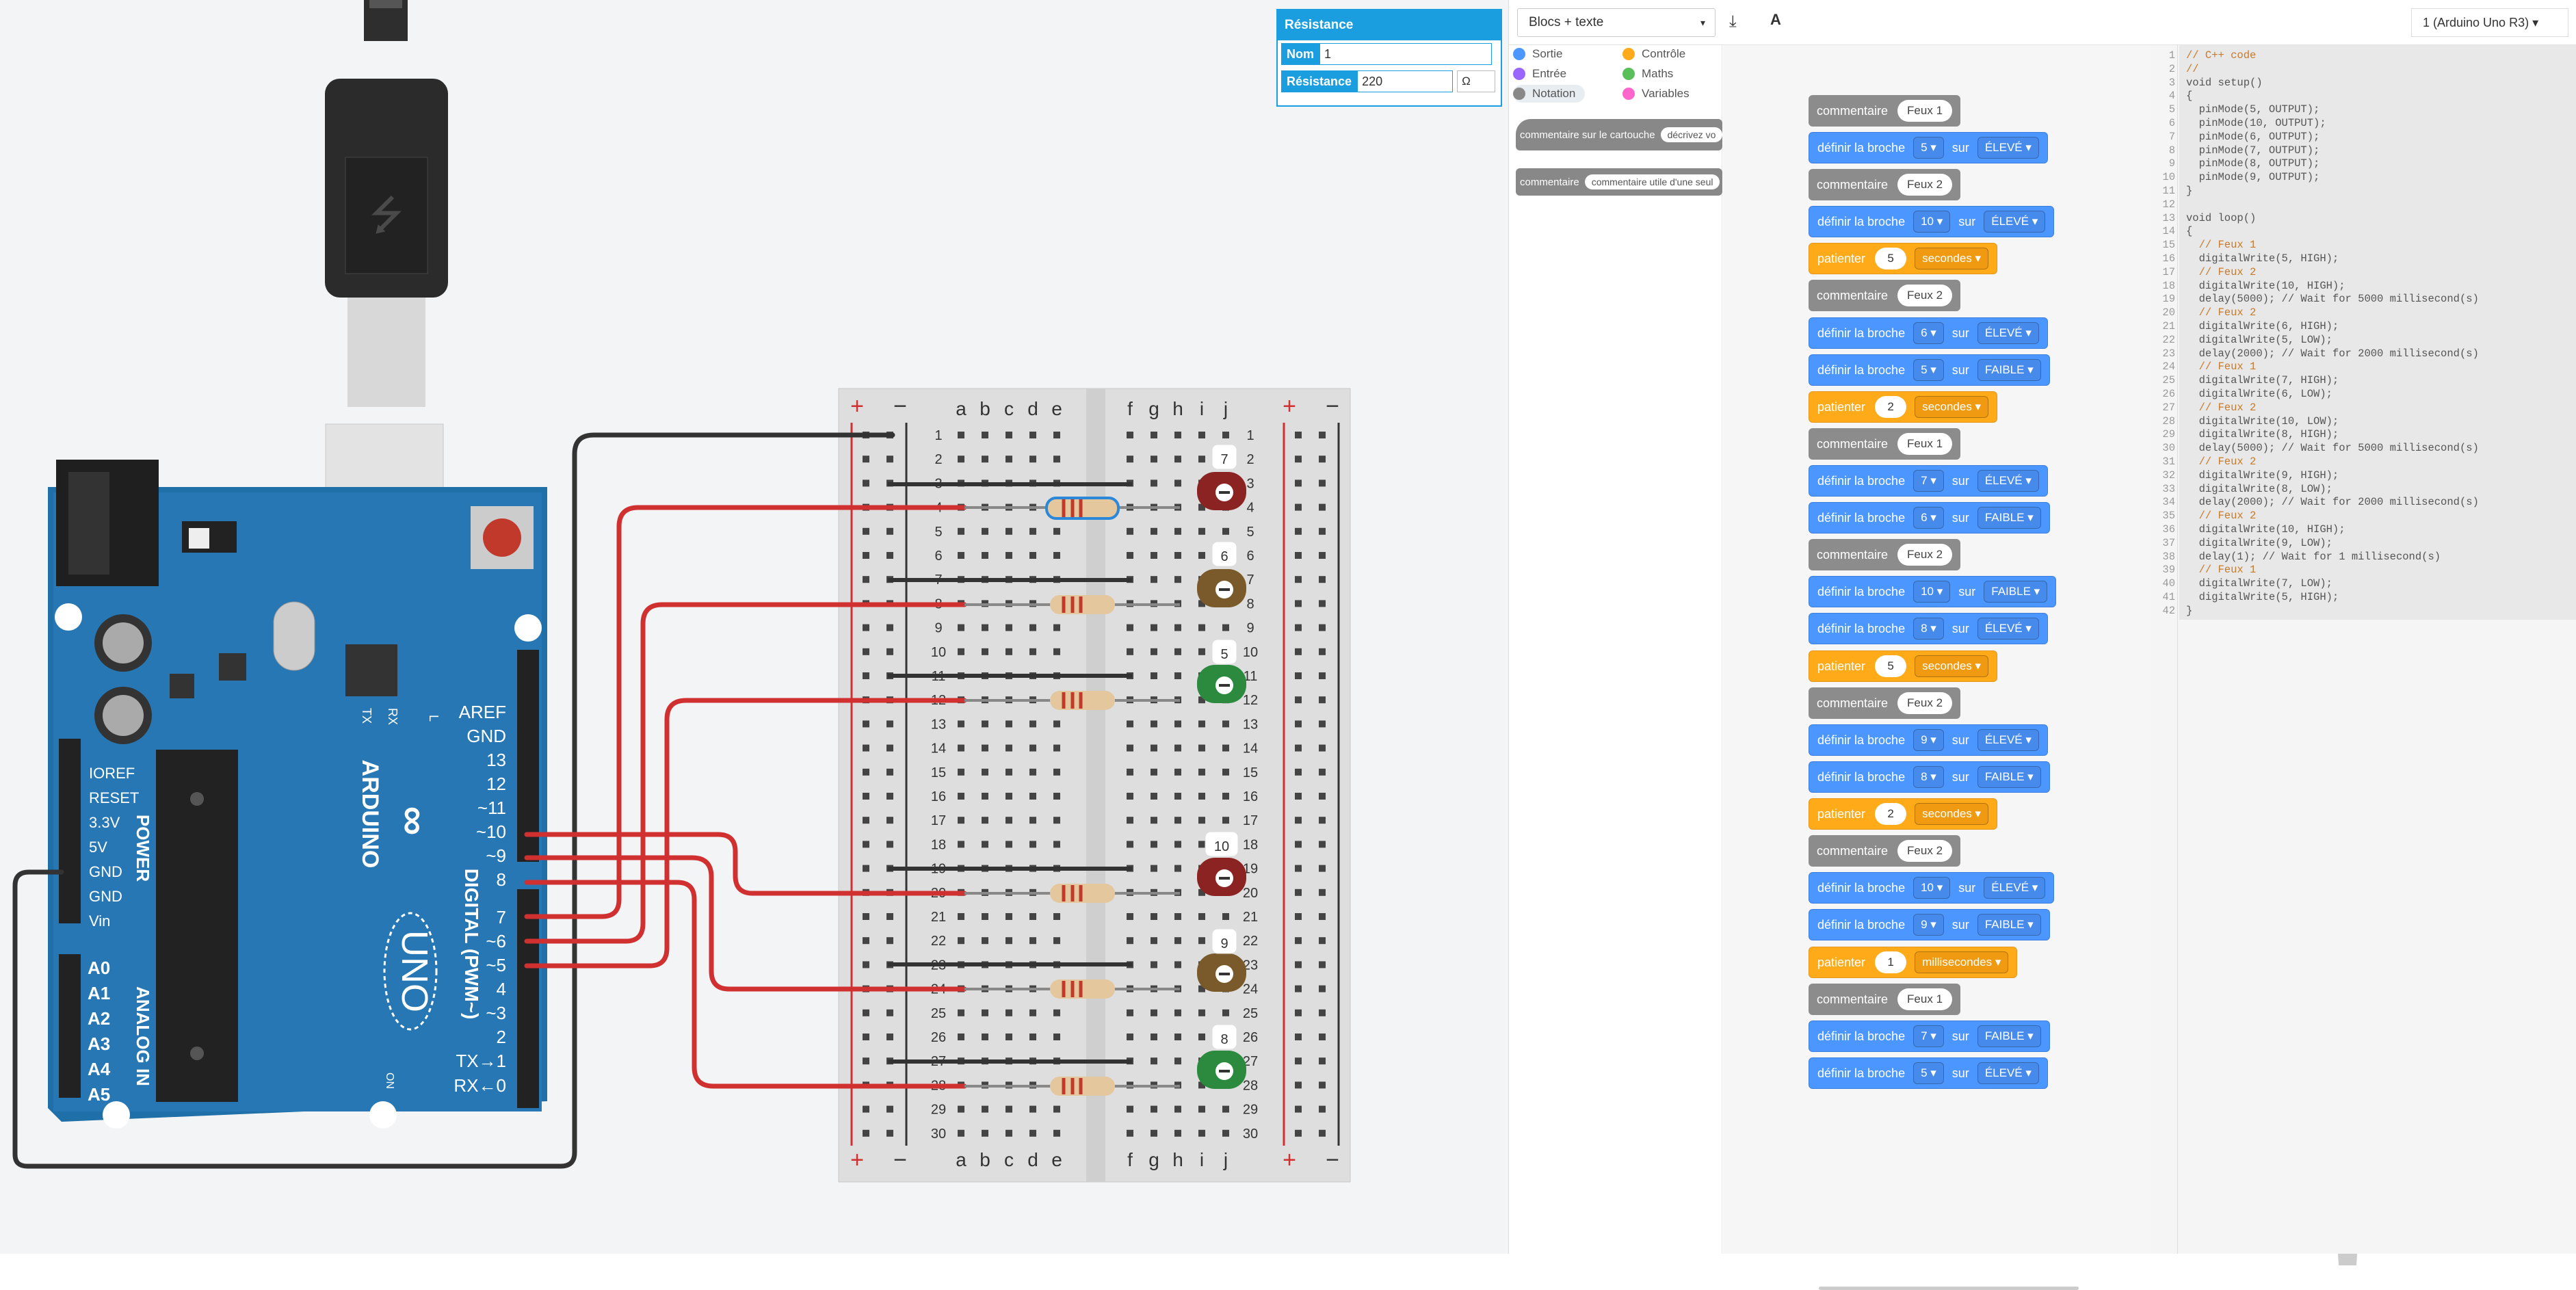 The image size is (2576, 1290). Describe the element at coordinates (1549, 94) in the screenshot. I see `category-notation: Notation` at that location.